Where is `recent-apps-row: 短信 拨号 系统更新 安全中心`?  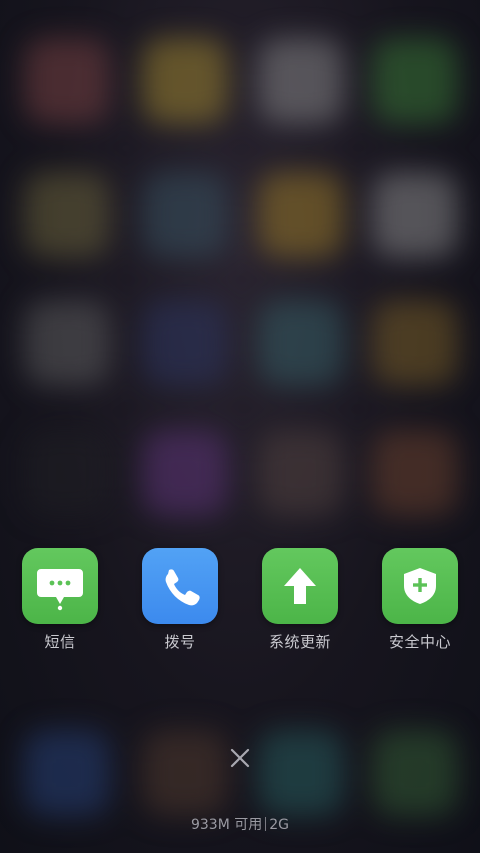
recent-apps-row: 短信 拨号 系统更新 安全中心 is located at coordinates (240, 603).